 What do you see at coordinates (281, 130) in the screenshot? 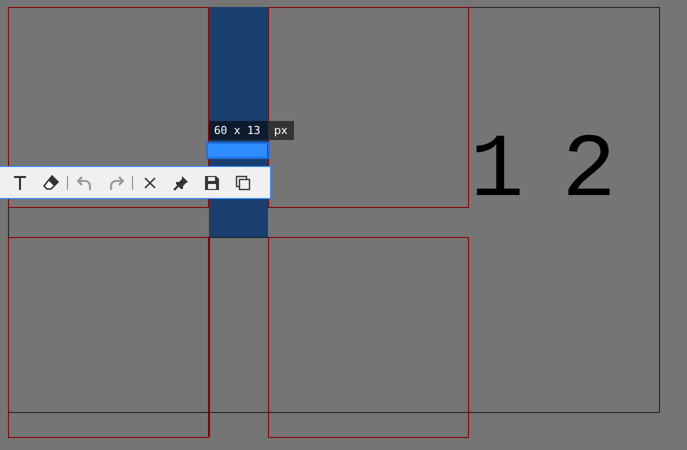
I see `unit-label: px` at bounding box center [281, 130].